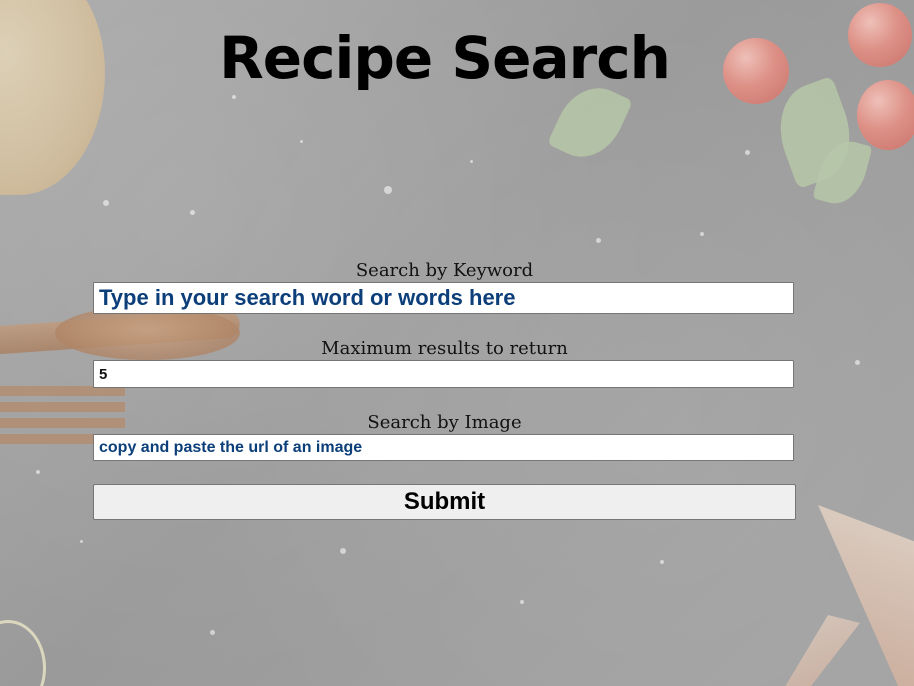  I want to click on image-url-input: copy and paste the url of an image, so click(443, 447).